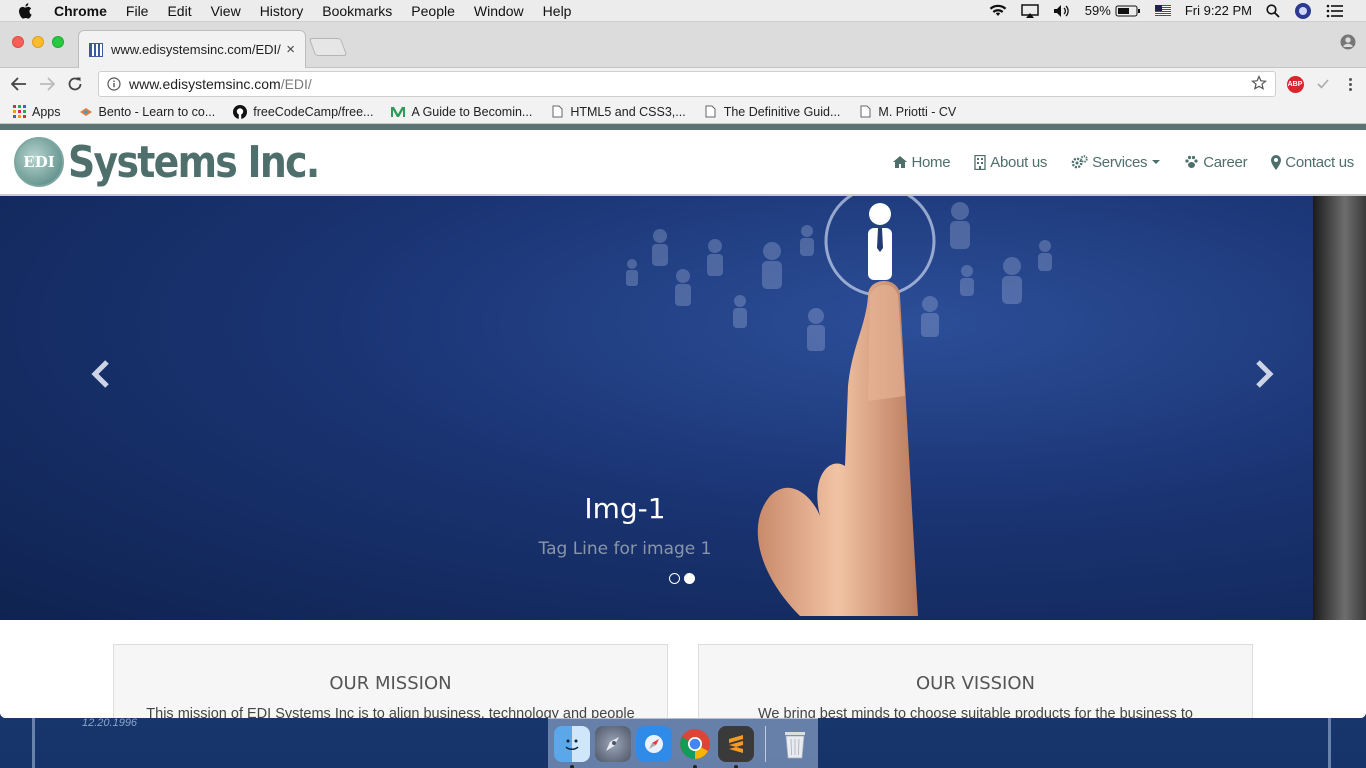  Describe the element at coordinates (226, 11) in the screenshot. I see `menu-view: View` at that location.